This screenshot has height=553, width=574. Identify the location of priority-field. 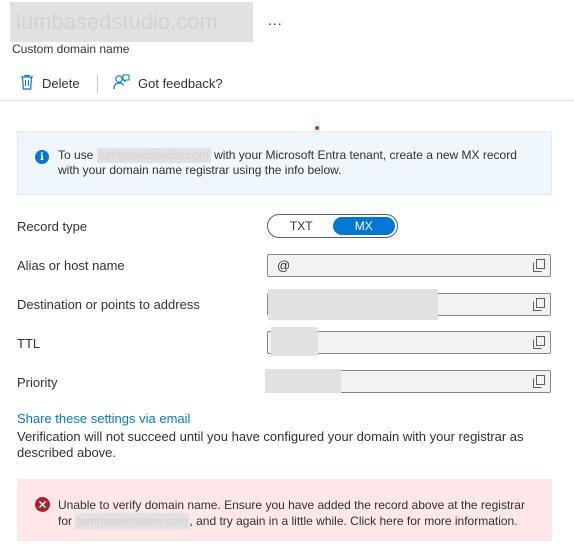
(408, 381).